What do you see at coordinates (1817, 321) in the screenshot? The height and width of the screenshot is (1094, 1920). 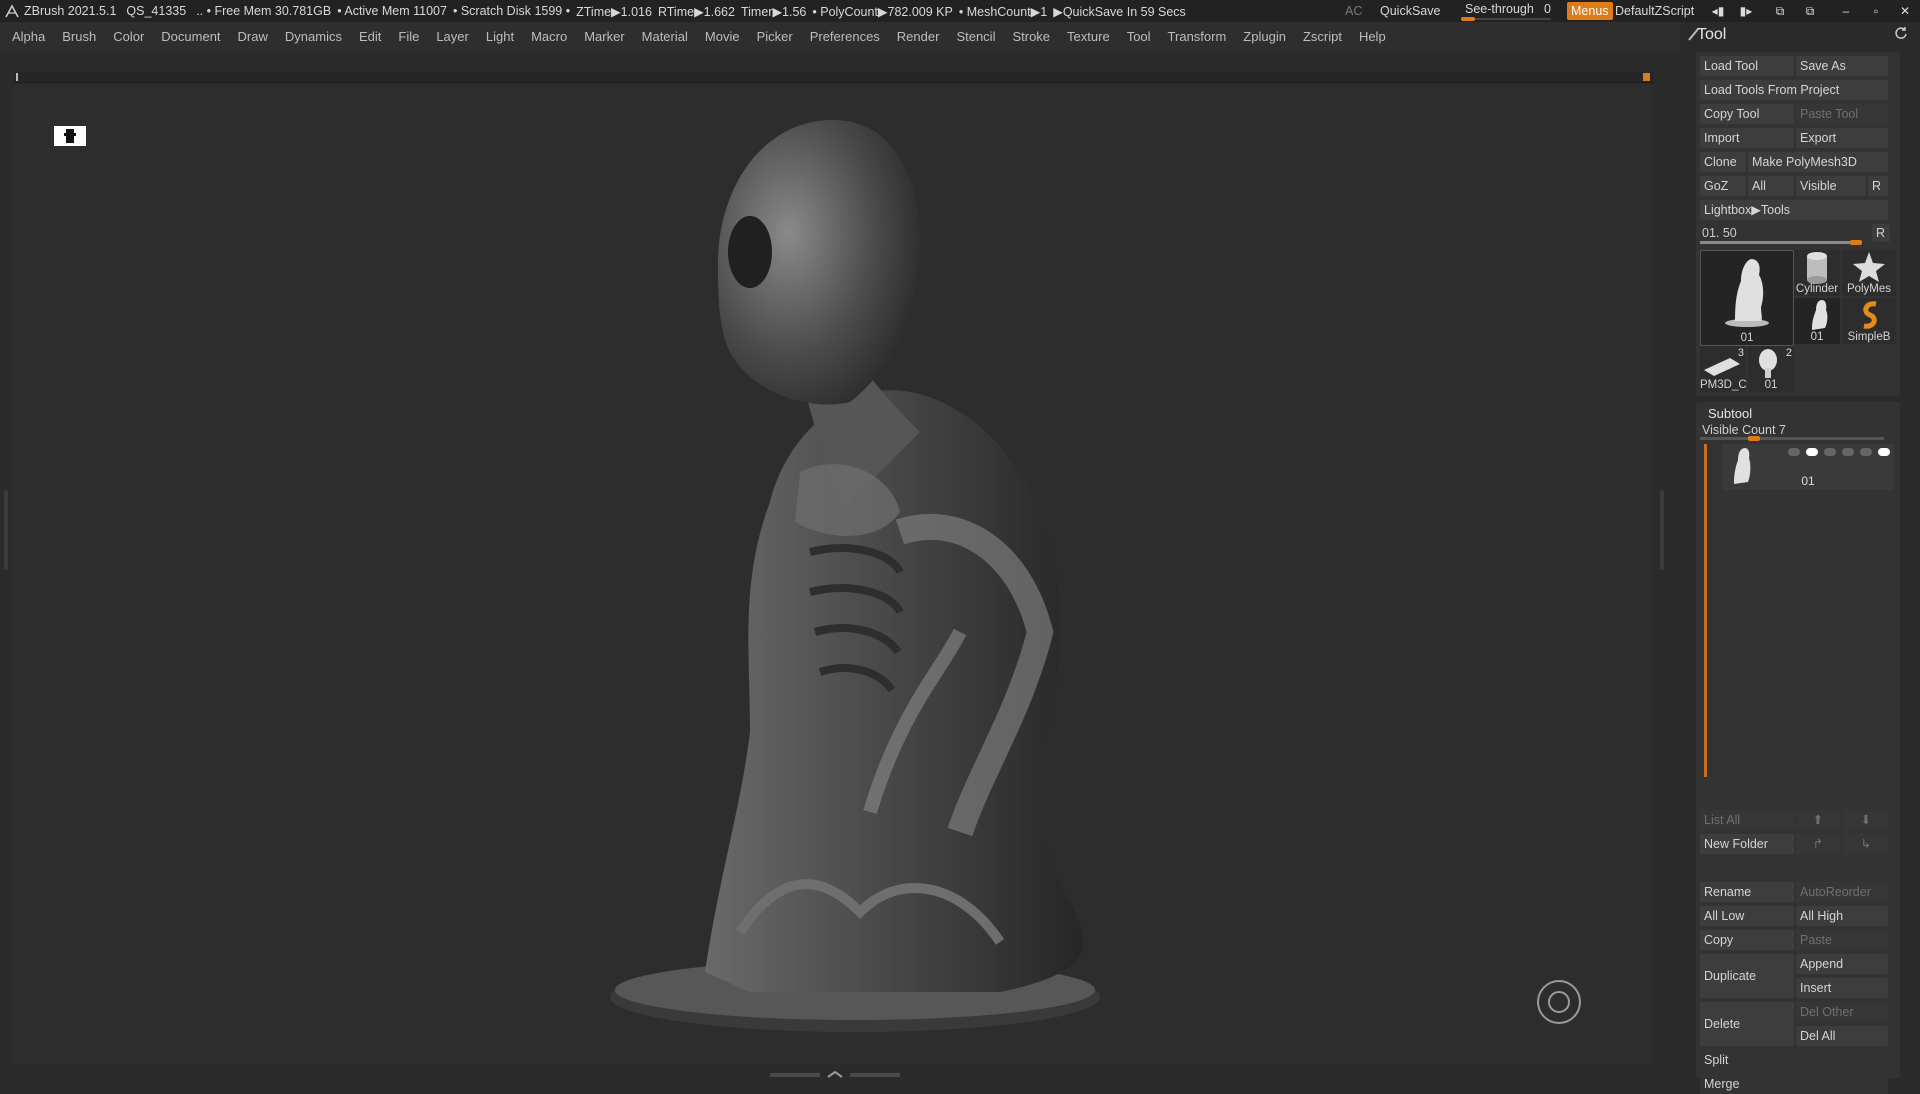 I see `tool-thumb-01-small: 01` at bounding box center [1817, 321].